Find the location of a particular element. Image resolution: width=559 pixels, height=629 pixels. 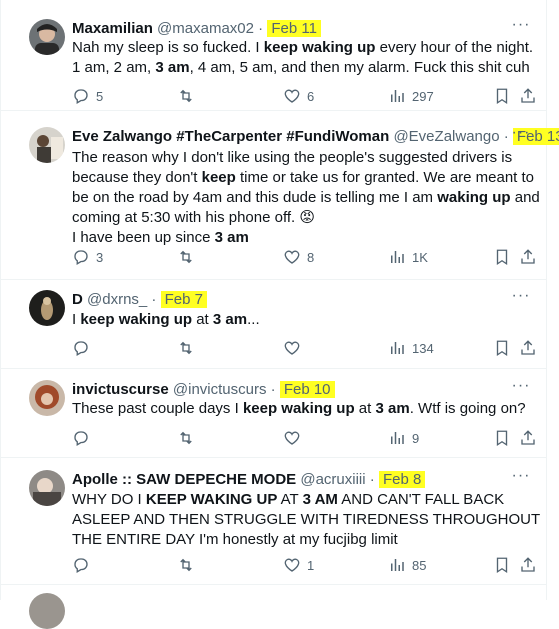

user-handle: @maxamax02 is located at coordinates (205, 28).